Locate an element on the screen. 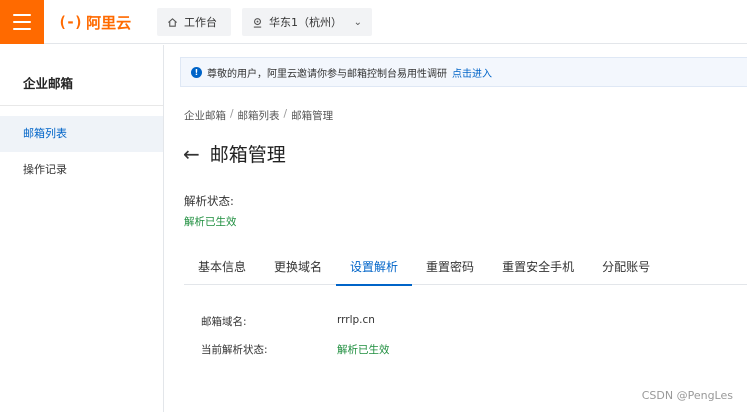 The image size is (747, 412). aliyun-logo: (-) 阿里云 is located at coordinates (94, 22).